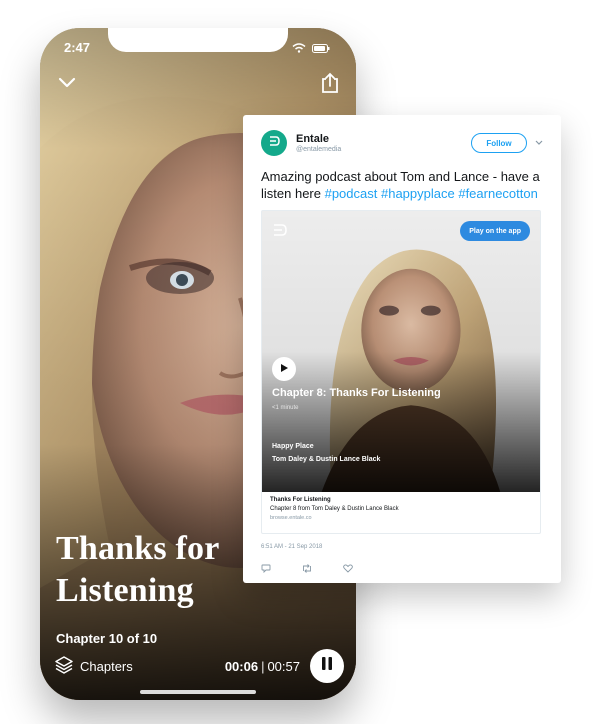 Image resolution: width=600 pixels, height=724 pixels. Describe the element at coordinates (330, 84) in the screenshot. I see `share-icon` at that location.